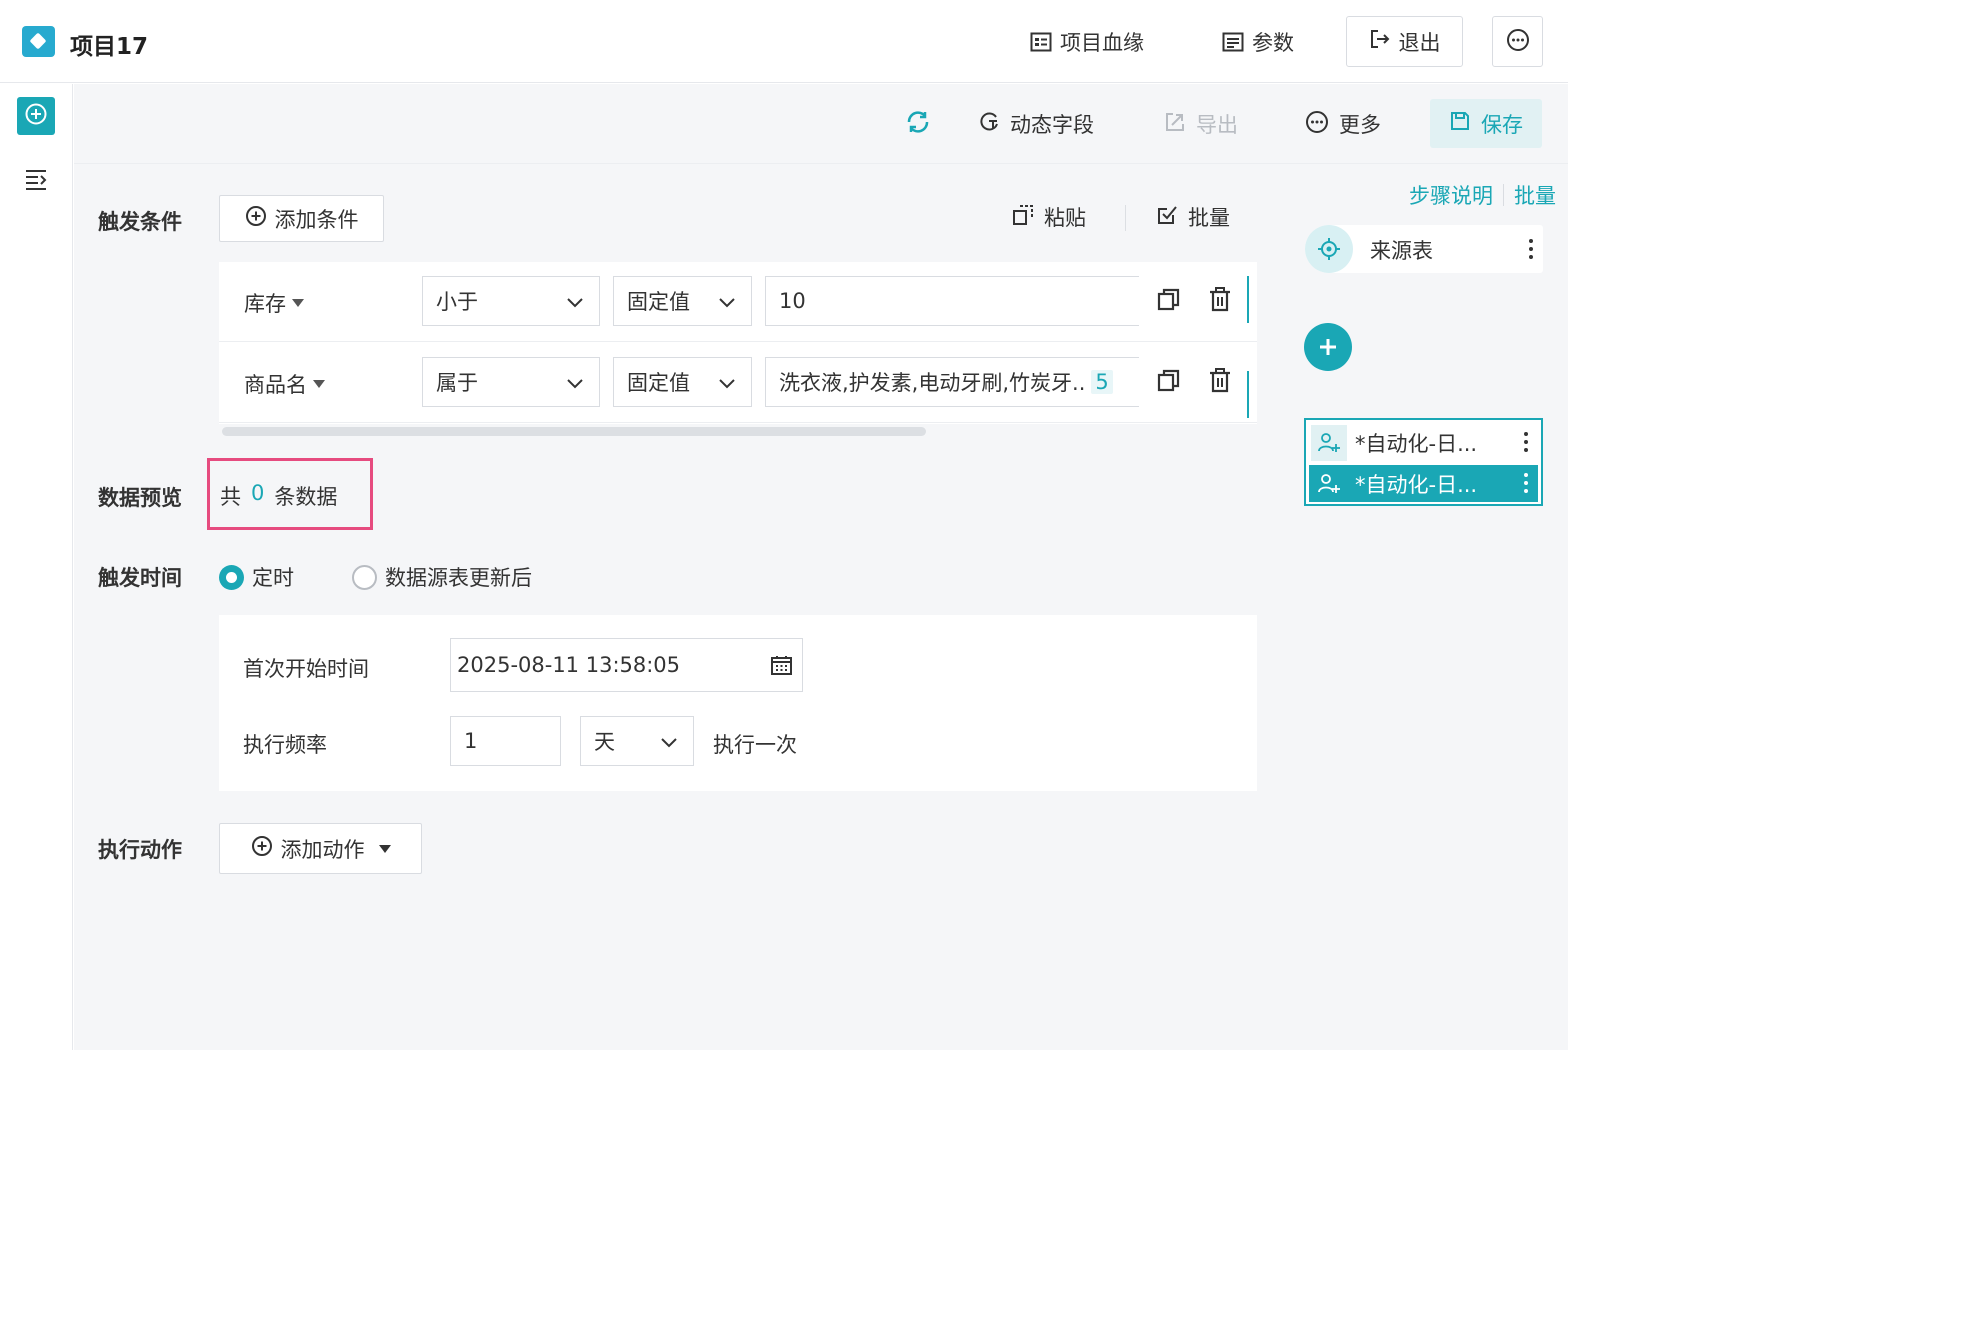 This screenshot has width=1974, height=1322. I want to click on data-preview-count: 共 0 条数据, so click(278, 496).